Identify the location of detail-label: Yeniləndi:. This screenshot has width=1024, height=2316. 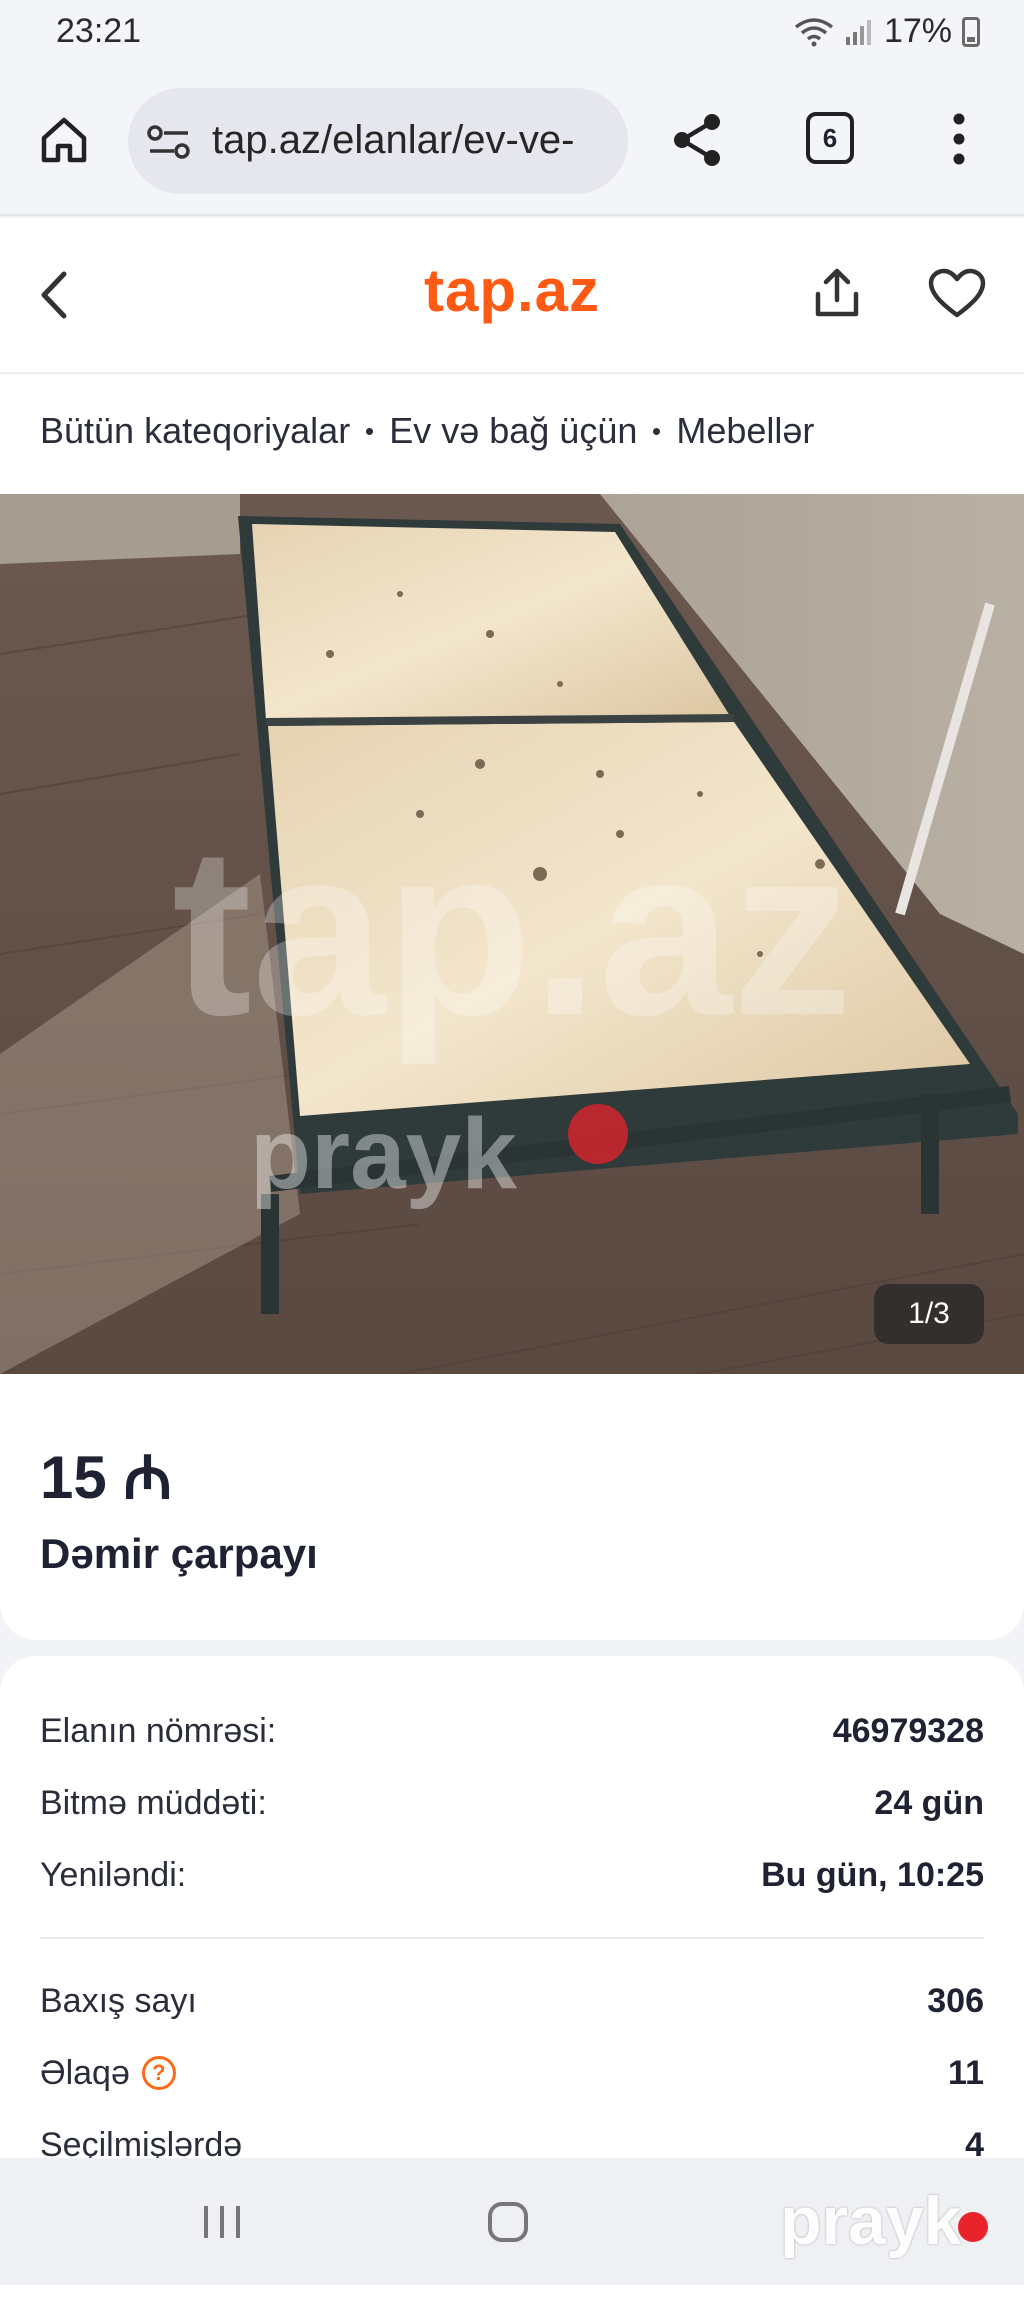
(113, 1874).